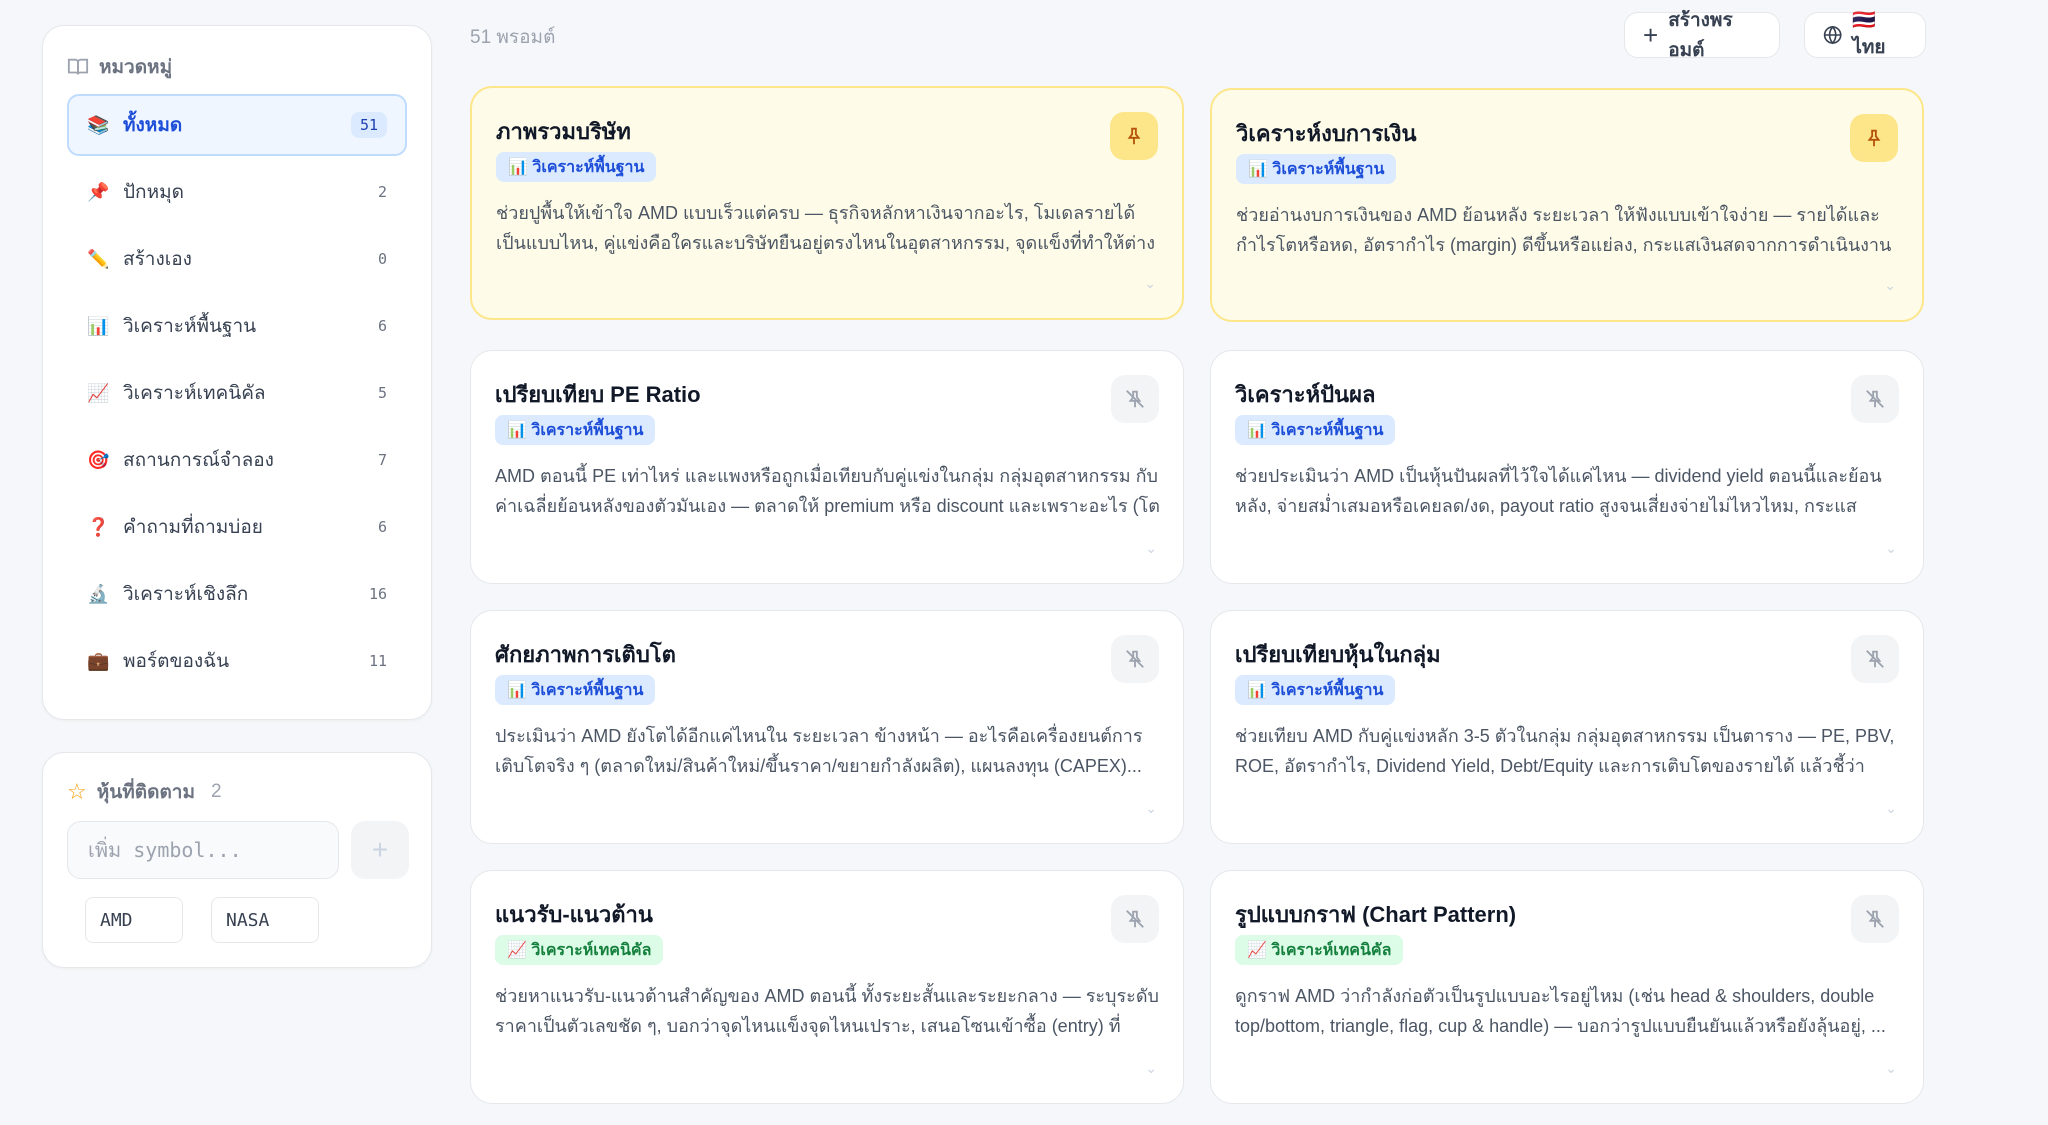 The height and width of the screenshot is (1125, 2048). What do you see at coordinates (98, 124) in the screenshot?
I see `books-icon: 📚` at bounding box center [98, 124].